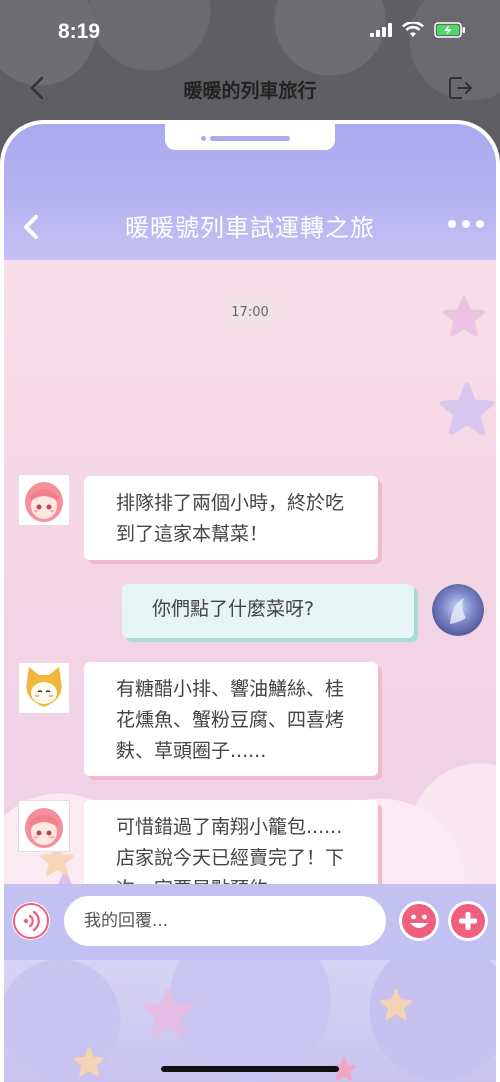 This screenshot has height=1082, width=500. What do you see at coordinates (250, 32) in the screenshot?
I see `status-bar: 8:19` at bounding box center [250, 32].